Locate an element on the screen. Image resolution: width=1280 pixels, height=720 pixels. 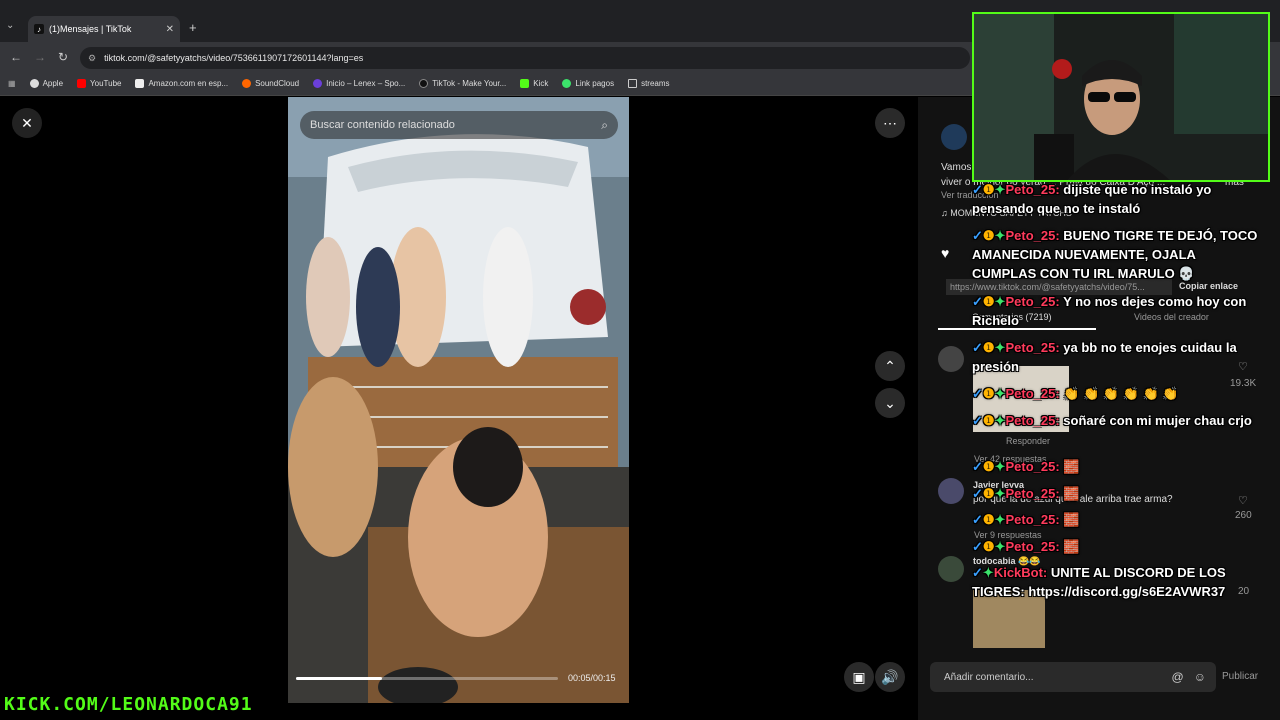
bookmark-streams-folder: streams is located at coordinates (649, 83).